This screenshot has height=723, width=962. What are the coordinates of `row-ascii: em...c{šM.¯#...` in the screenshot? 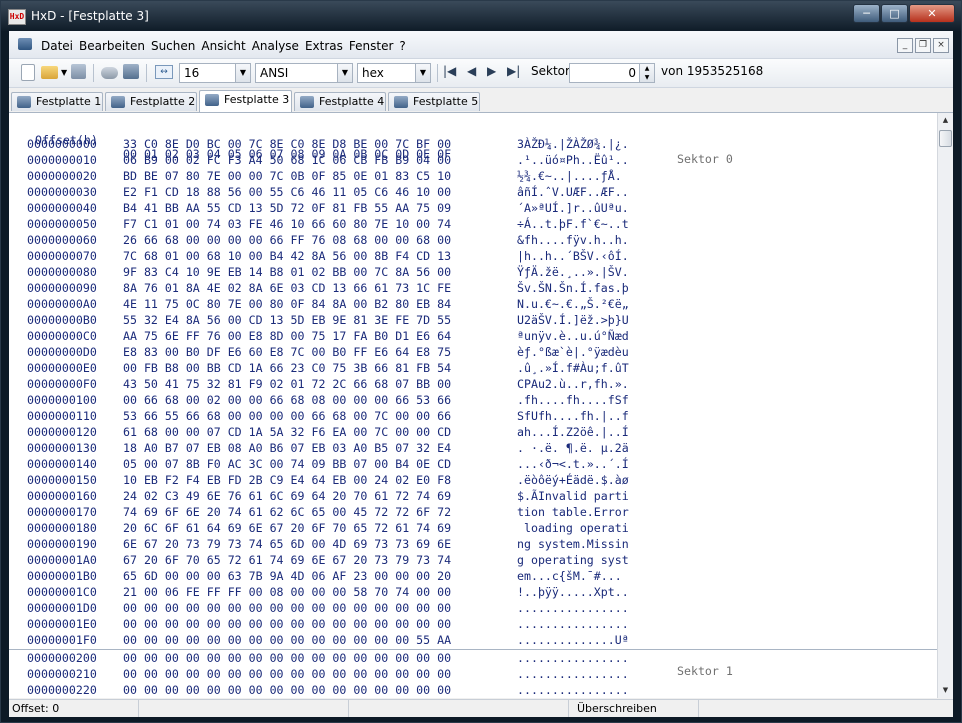 It's located at (573, 576).